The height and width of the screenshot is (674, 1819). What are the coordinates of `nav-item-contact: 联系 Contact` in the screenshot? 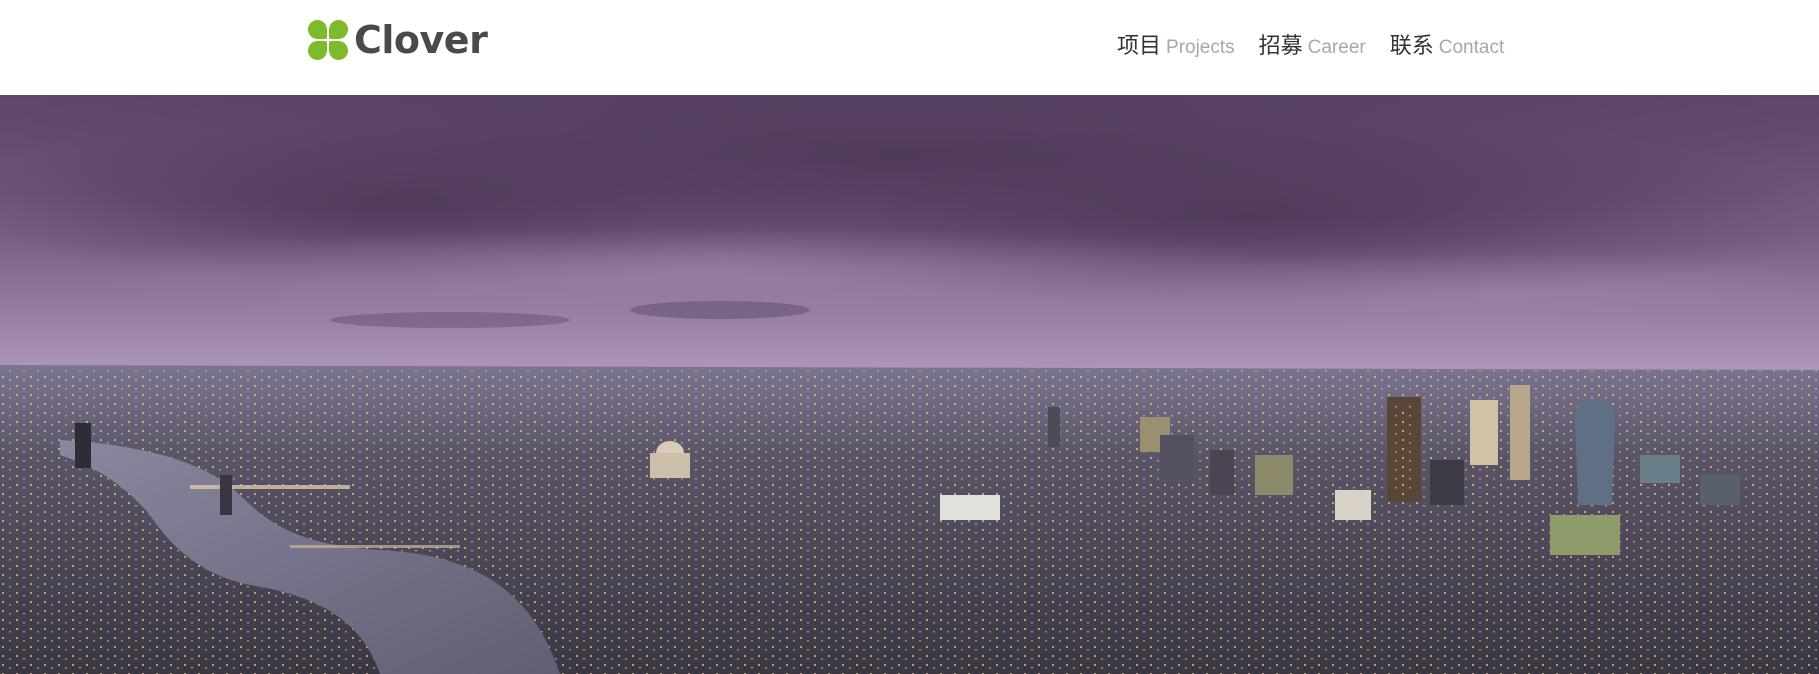 It's located at (1447, 44).